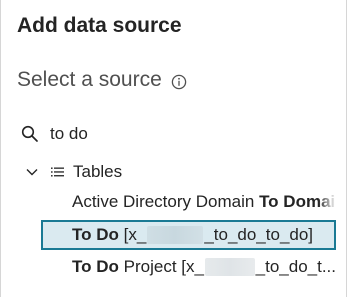  What do you see at coordinates (161, 266) in the screenshot?
I see `item-suffix-start: Project [x_` at bounding box center [161, 266].